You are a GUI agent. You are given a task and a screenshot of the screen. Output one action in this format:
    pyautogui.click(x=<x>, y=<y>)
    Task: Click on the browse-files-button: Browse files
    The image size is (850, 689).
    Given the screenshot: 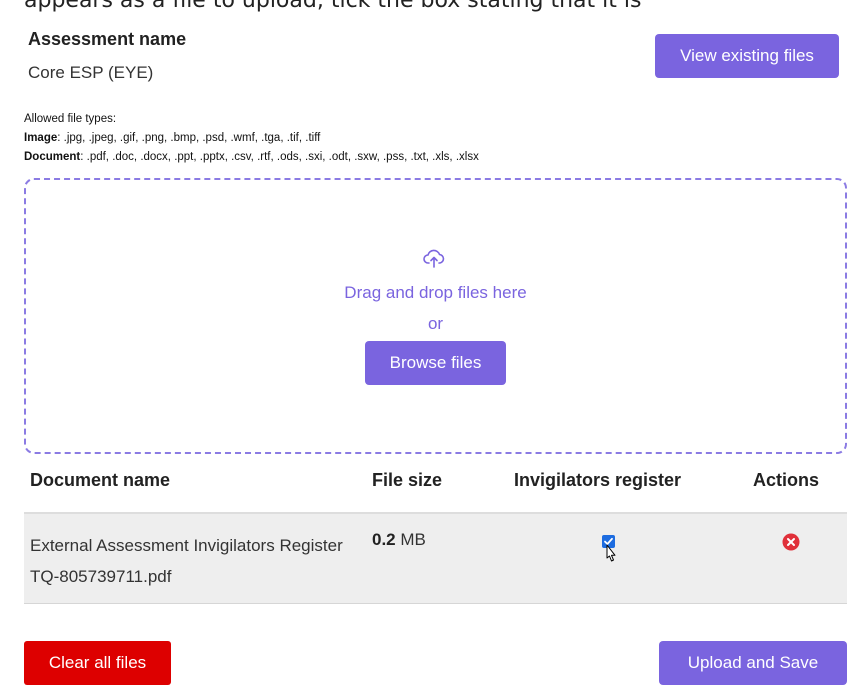 What is the action you would take?
    pyautogui.click(x=435, y=363)
    